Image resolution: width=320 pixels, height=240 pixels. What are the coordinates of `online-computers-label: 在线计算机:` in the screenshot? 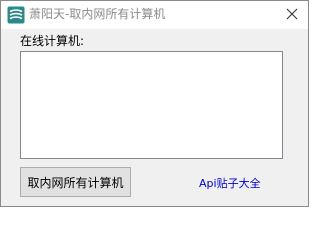 It's located at (52, 41).